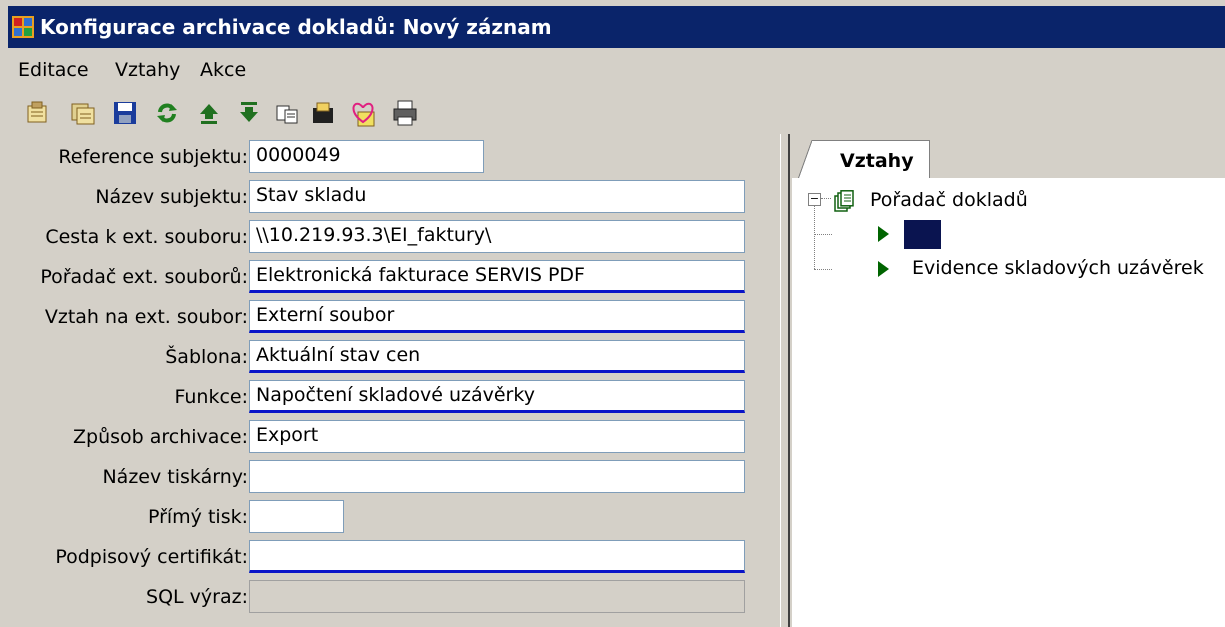 This screenshot has height=627, width=1225. What do you see at coordinates (53, 70) in the screenshot?
I see `menu-editace: Editace` at bounding box center [53, 70].